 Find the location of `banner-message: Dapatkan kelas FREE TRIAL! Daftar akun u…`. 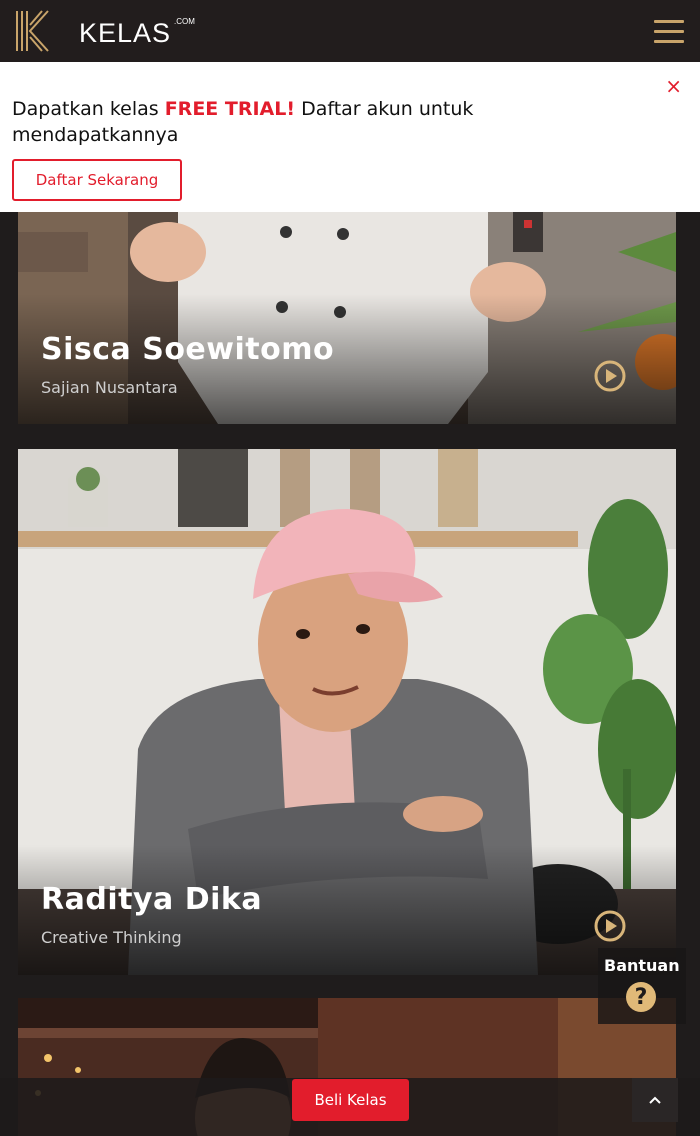

banner-message: Dapatkan kelas FREE TRIAL! Daftar akun u… is located at coordinates (312, 122).